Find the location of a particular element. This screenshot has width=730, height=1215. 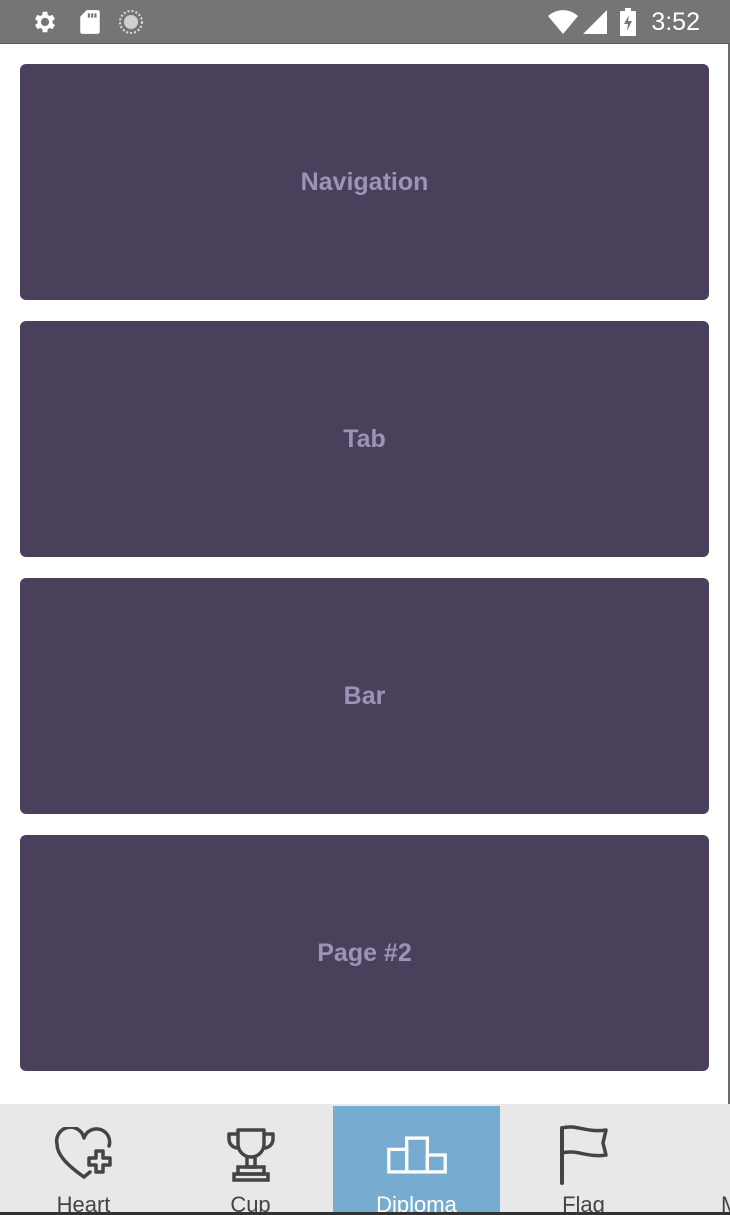

tab-diploma: Diploma is located at coordinates (416, 1160).